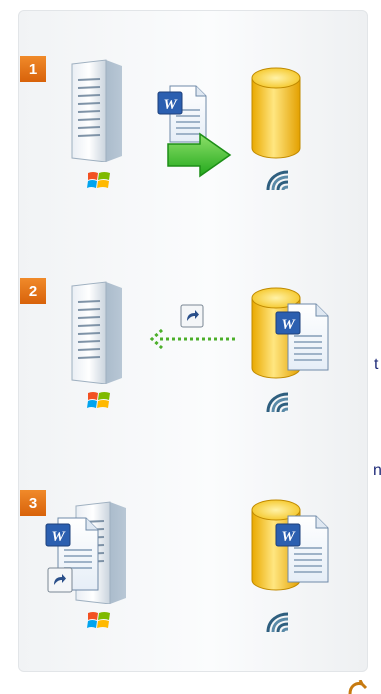 The height and width of the screenshot is (694, 381). What do you see at coordinates (358, 687) in the screenshot?
I see `resize-corner-icon` at bounding box center [358, 687].